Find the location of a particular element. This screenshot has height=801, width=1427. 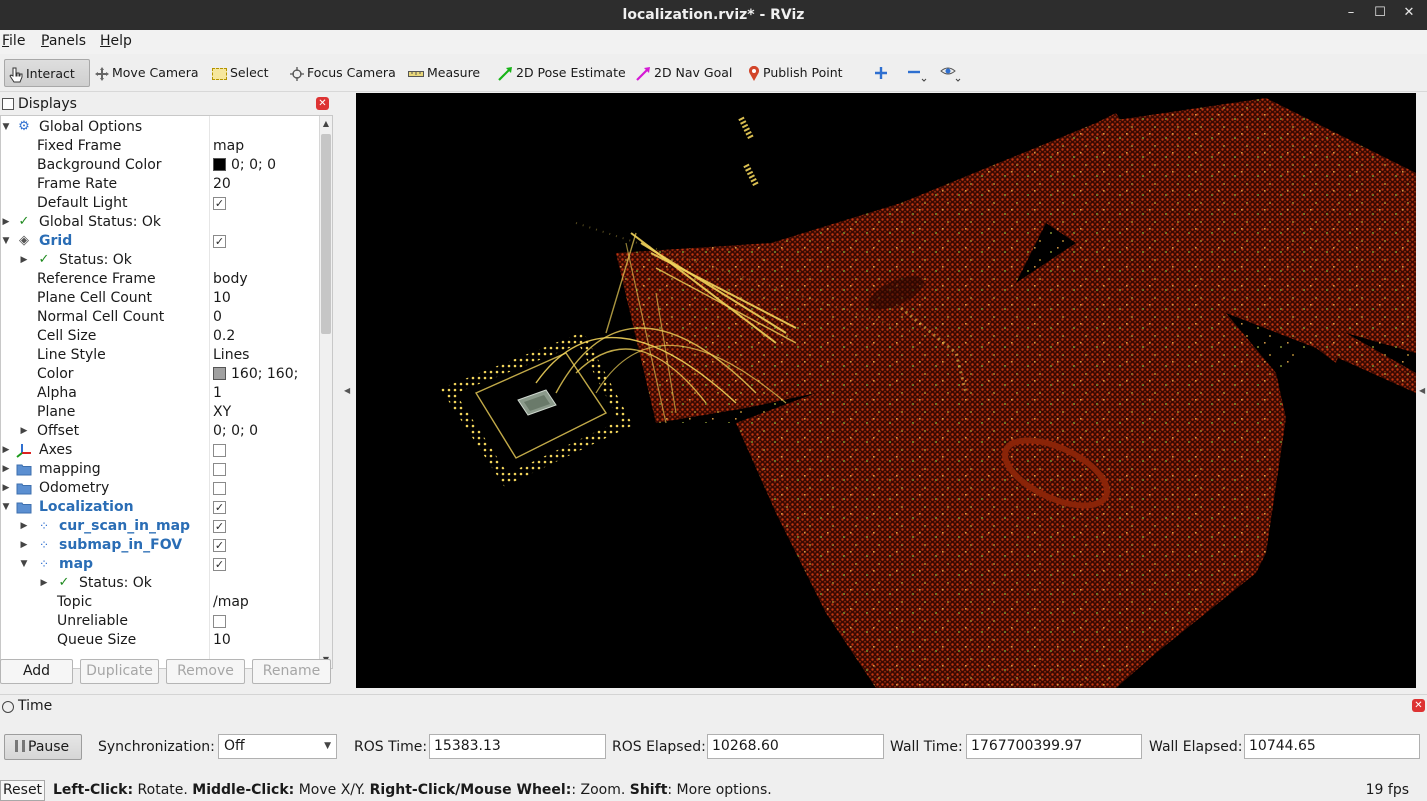

tree-row-normal-cell-count: Normal Cell Count 0 is located at coordinates (160, 317).